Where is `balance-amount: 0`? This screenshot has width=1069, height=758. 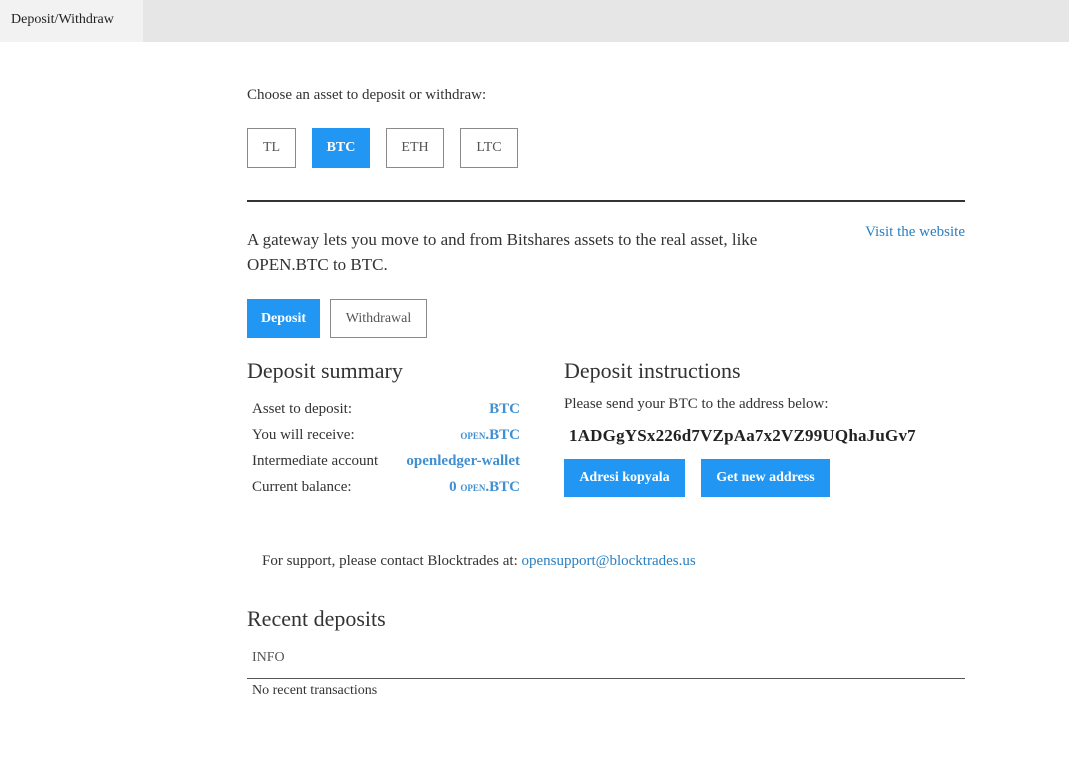
balance-amount: 0 is located at coordinates (453, 487).